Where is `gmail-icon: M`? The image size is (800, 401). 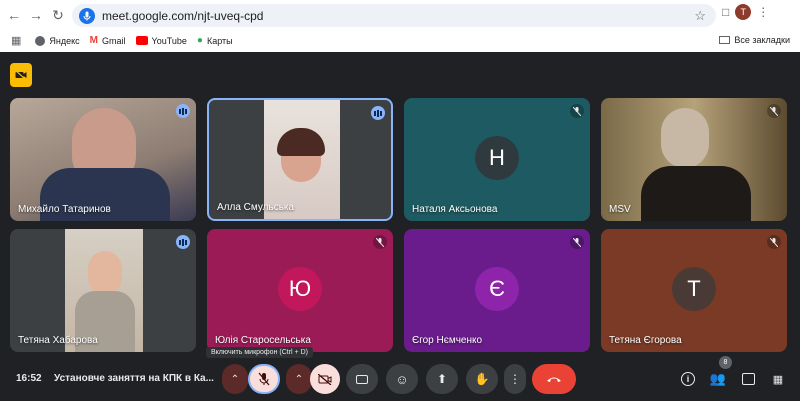 gmail-icon: M is located at coordinates (94, 40).